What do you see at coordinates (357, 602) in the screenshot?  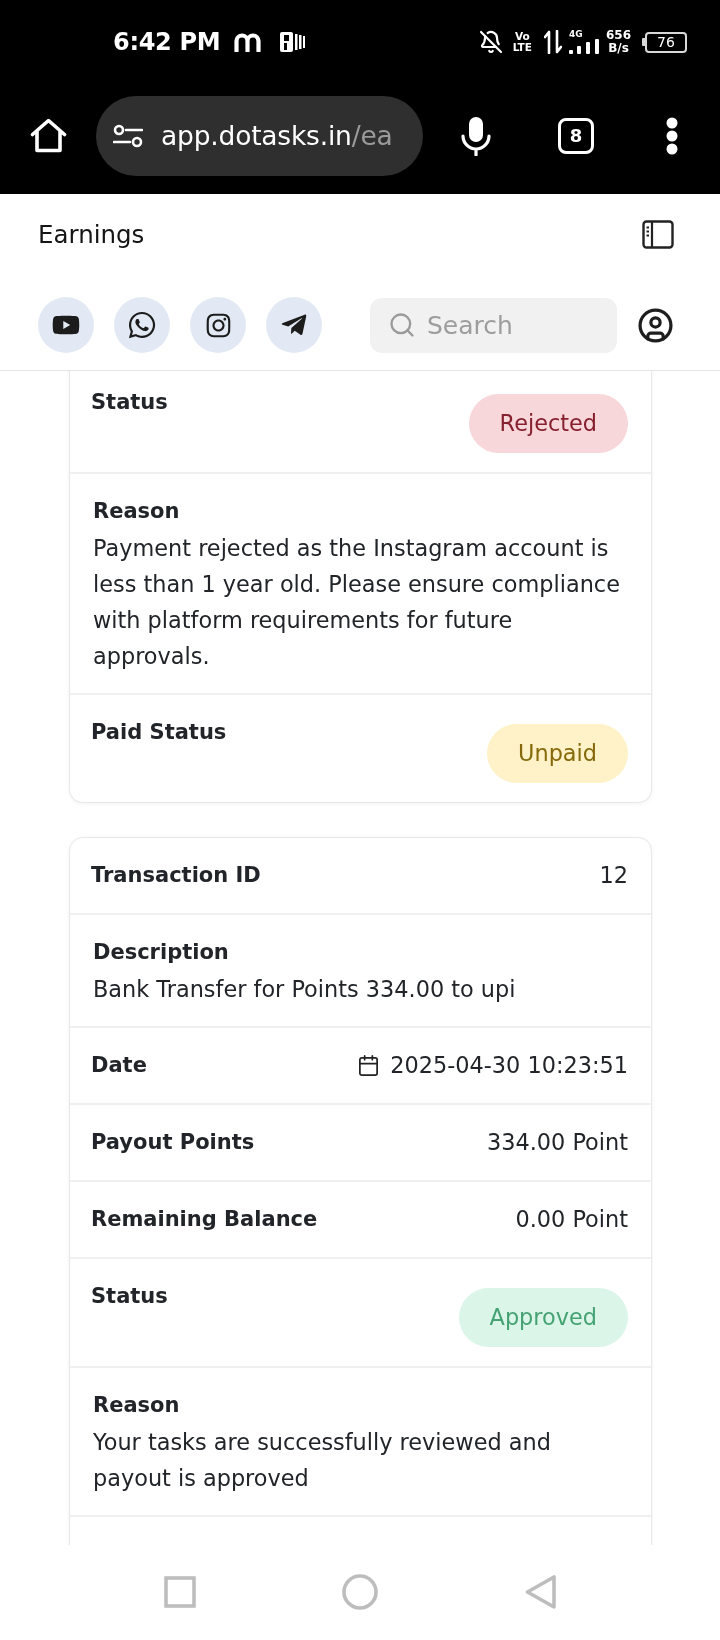 I see `field-text: Payment rejected as the Instagram account is less than 1 year old. Please ensure compliance with platform requirements for future approvals.` at bounding box center [357, 602].